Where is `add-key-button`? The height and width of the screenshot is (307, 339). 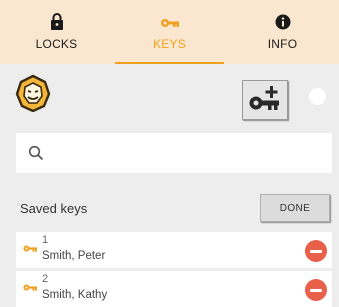
add-key-button is located at coordinates (265, 100).